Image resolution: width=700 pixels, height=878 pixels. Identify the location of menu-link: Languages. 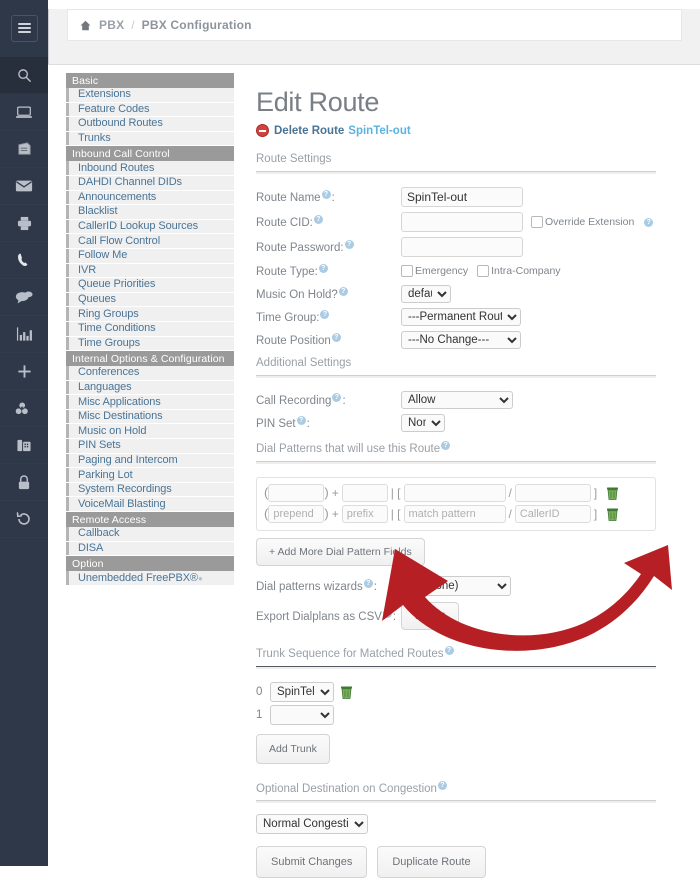
(105, 387).